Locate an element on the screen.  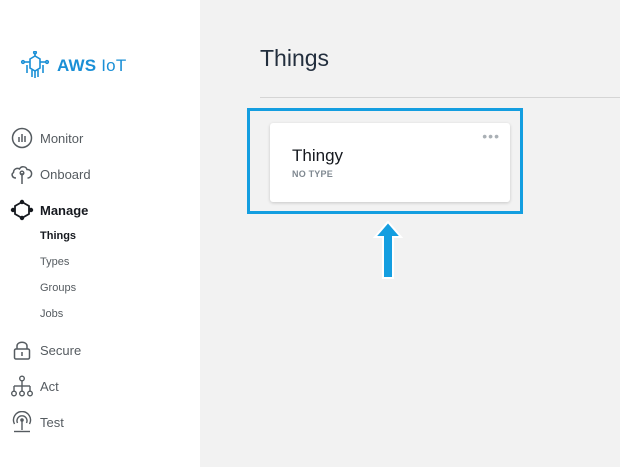
nav-item-manage: Manage is located at coordinates (49, 210).